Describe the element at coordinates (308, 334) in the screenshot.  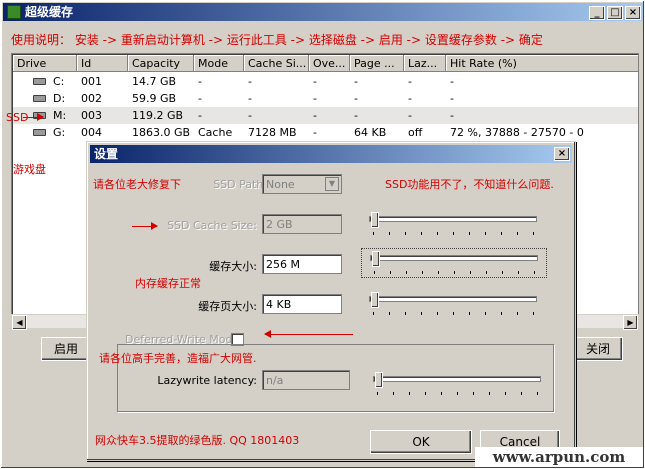
I see `deferred-arrow-icon` at that location.